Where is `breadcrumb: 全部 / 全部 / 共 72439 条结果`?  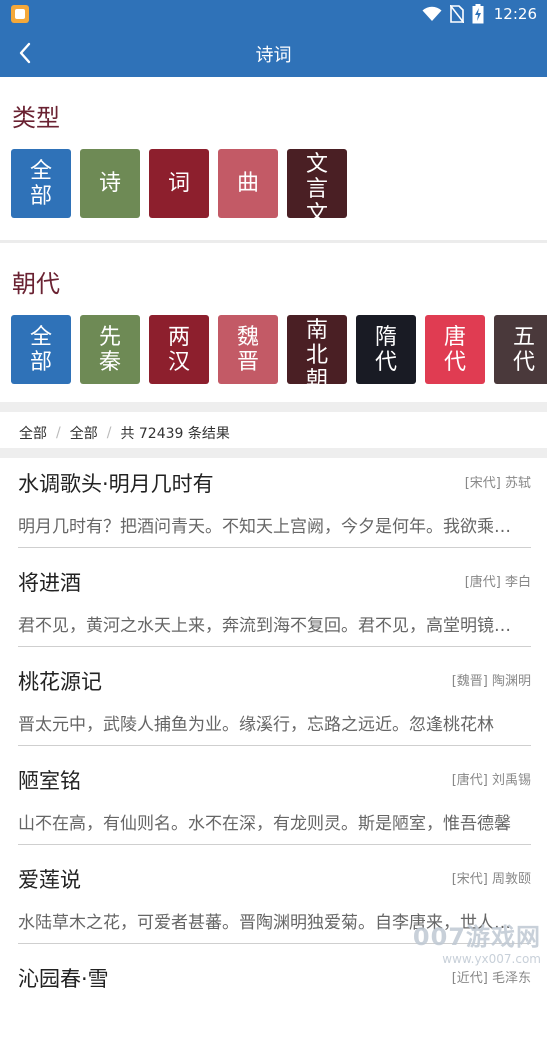 breadcrumb: 全部 / 全部 / 共 72439 条结果 is located at coordinates (124, 433).